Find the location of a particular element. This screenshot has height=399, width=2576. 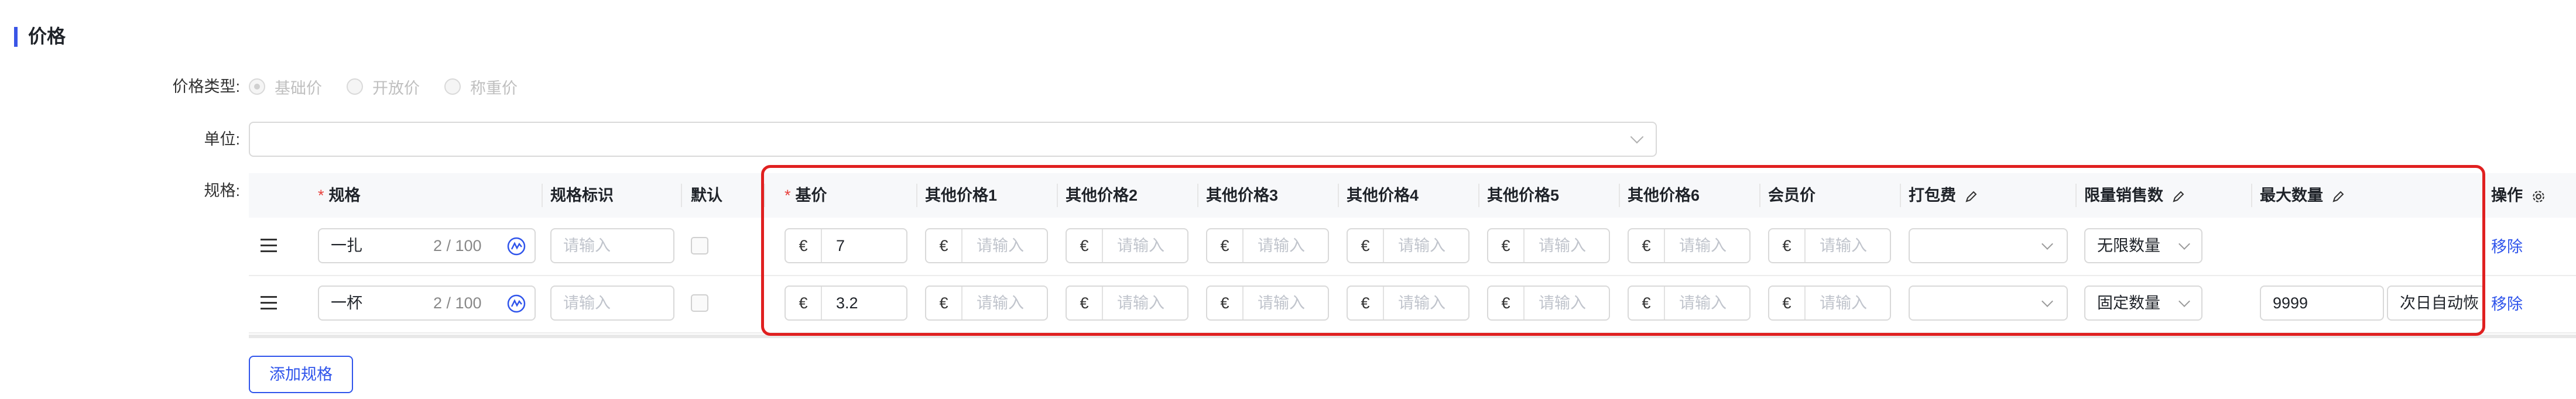

unit-select is located at coordinates (953, 139).